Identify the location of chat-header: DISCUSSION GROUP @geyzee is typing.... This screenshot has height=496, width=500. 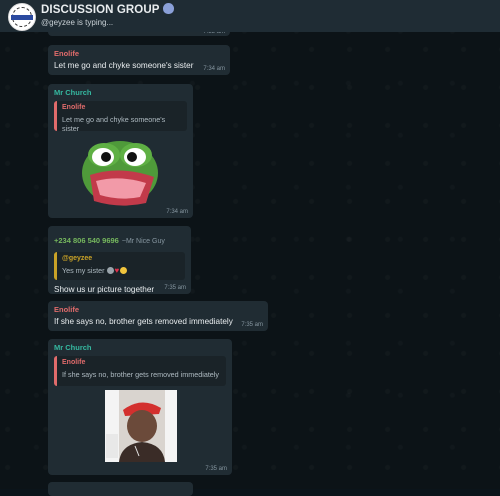
(250, 16).